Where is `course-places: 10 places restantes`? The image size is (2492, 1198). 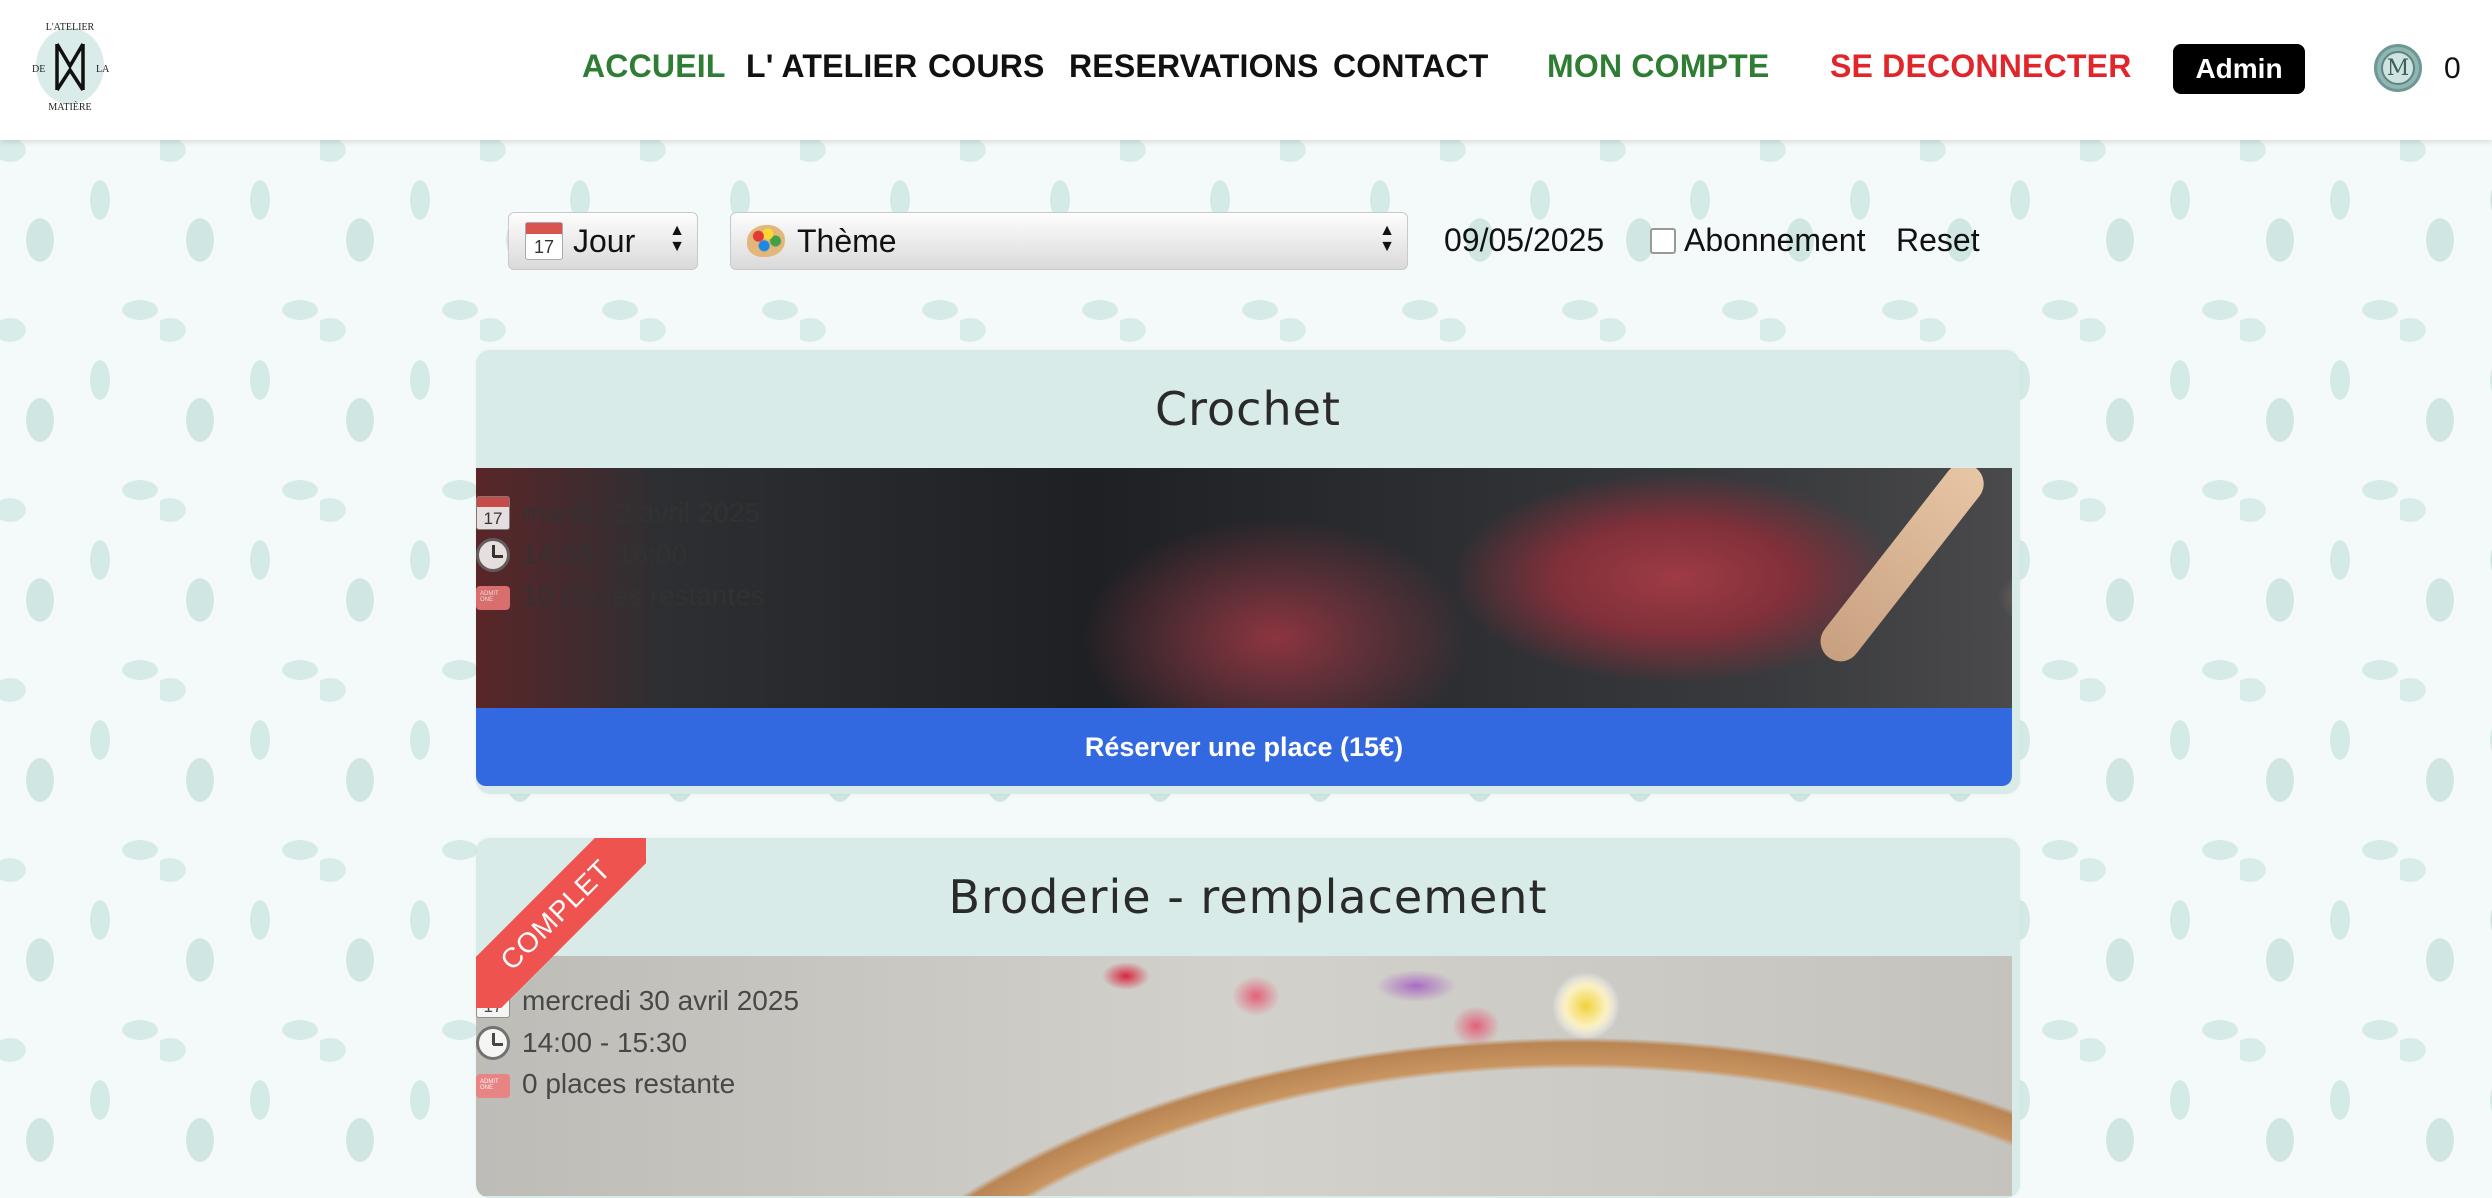 course-places: 10 places restantes is located at coordinates (643, 595).